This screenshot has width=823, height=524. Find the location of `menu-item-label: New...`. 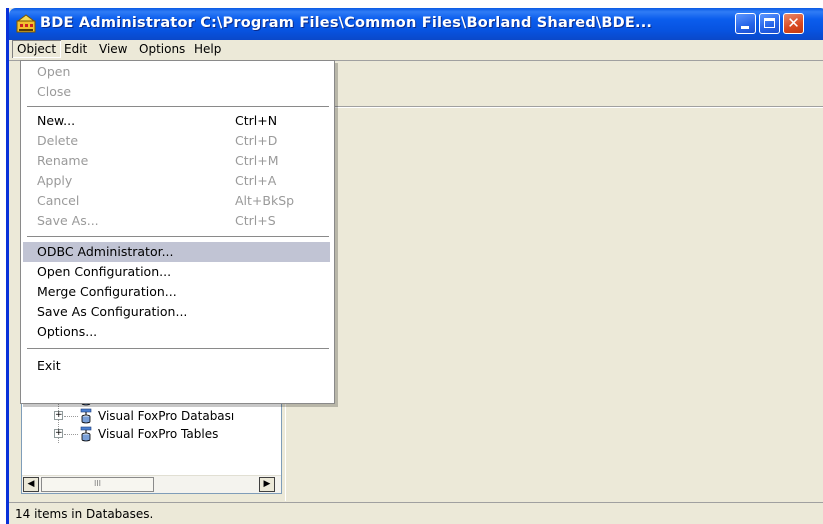

menu-item-label: New... is located at coordinates (56, 120).